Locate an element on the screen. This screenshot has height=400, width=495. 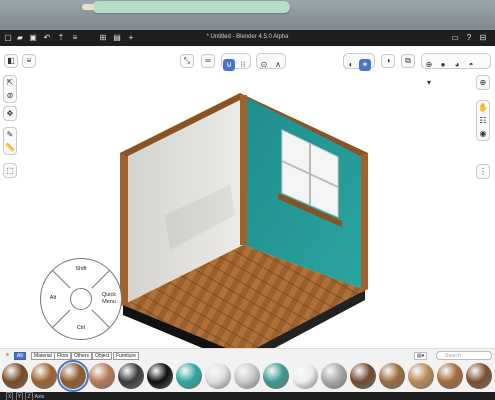
rendered-shading-icon: ◓ is located at coordinates (471, 65).